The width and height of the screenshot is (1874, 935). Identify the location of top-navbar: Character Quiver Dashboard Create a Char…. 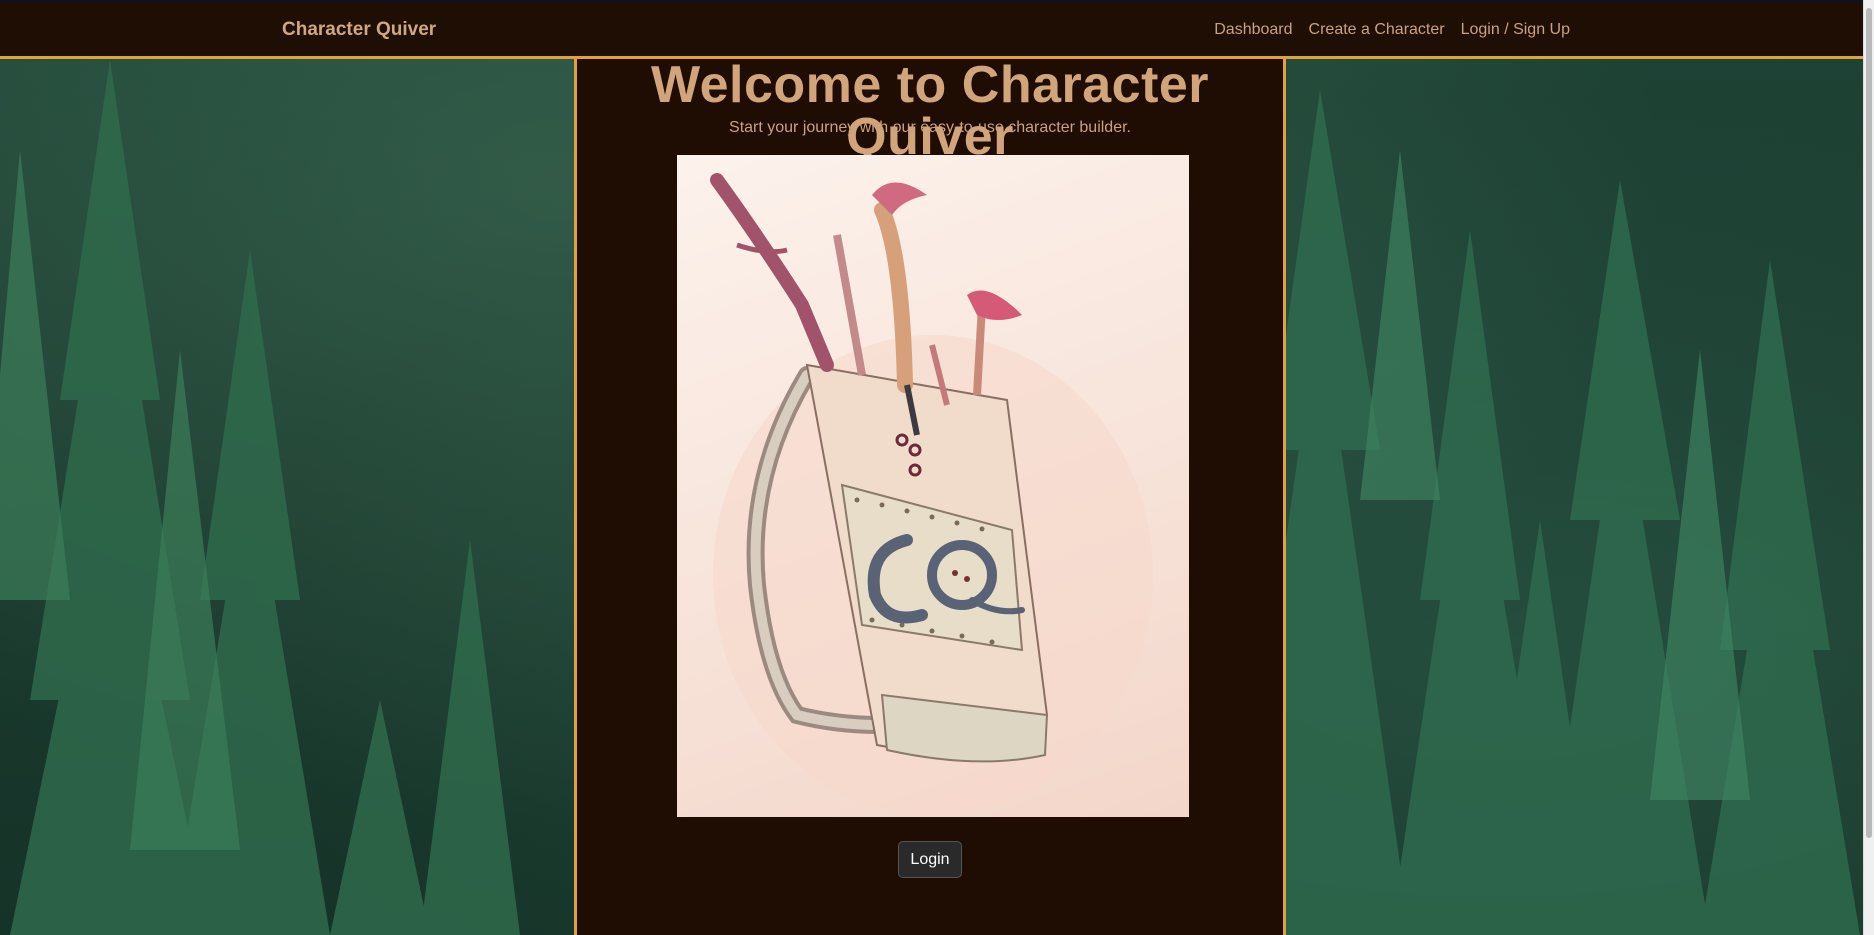
(932, 29).